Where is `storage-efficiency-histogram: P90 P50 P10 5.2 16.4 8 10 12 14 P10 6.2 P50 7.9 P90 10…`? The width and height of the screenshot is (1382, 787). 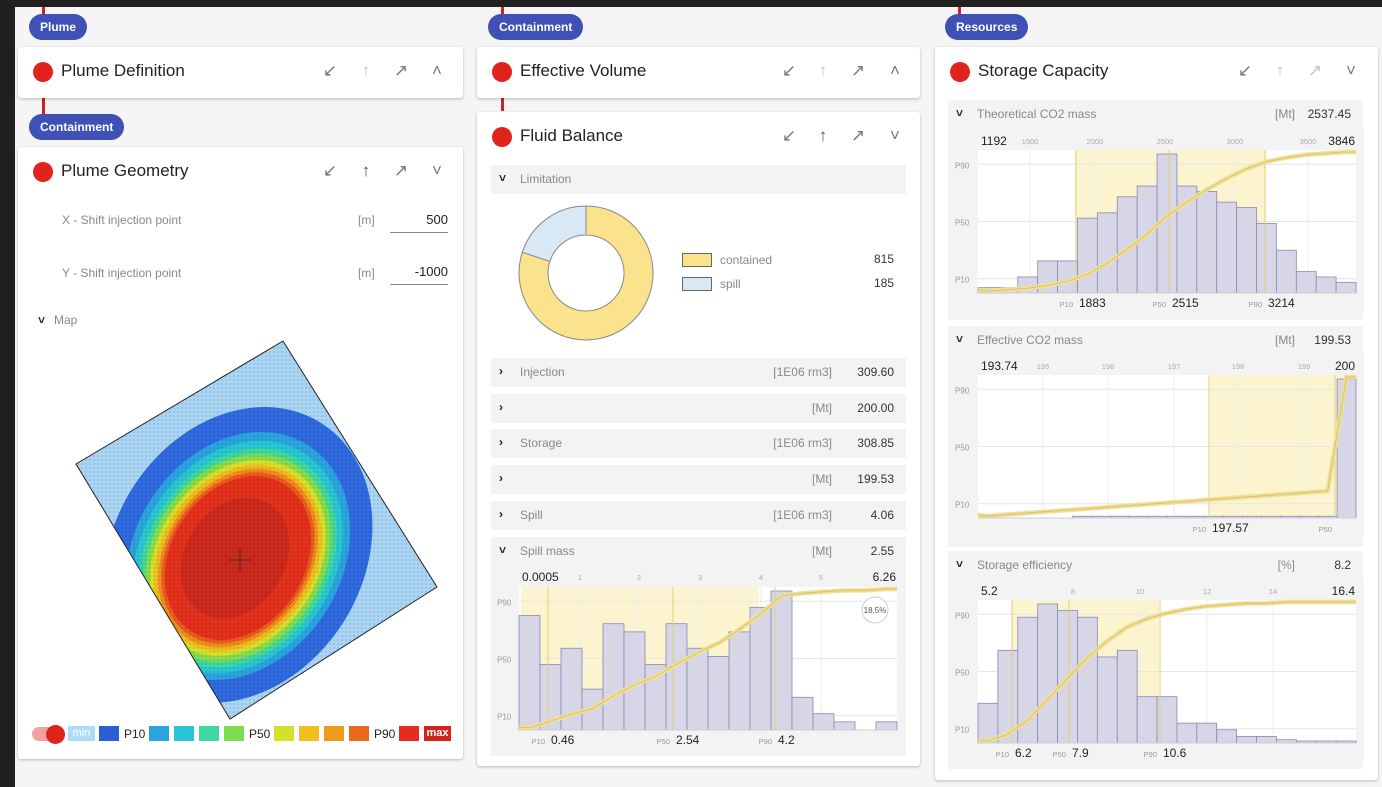
storage-efficiency-histogram: P90 P50 P10 5.2 16.4 8 10 12 14 P10 6.2 P50 7.9 P90 10… is located at coordinates (1156, 671).